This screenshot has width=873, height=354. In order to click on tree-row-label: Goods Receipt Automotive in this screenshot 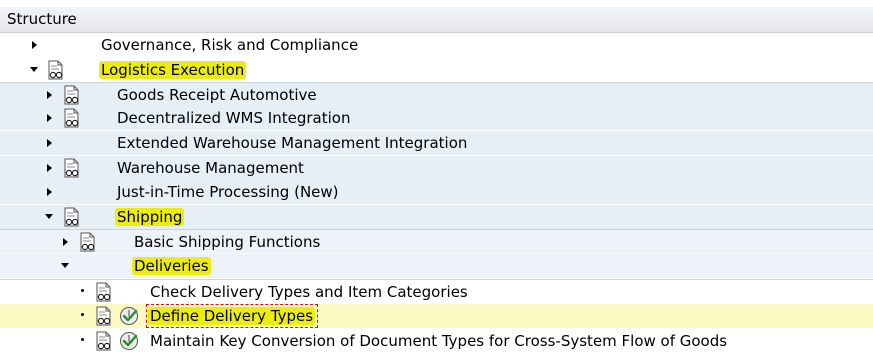, I will do `click(217, 95)`.